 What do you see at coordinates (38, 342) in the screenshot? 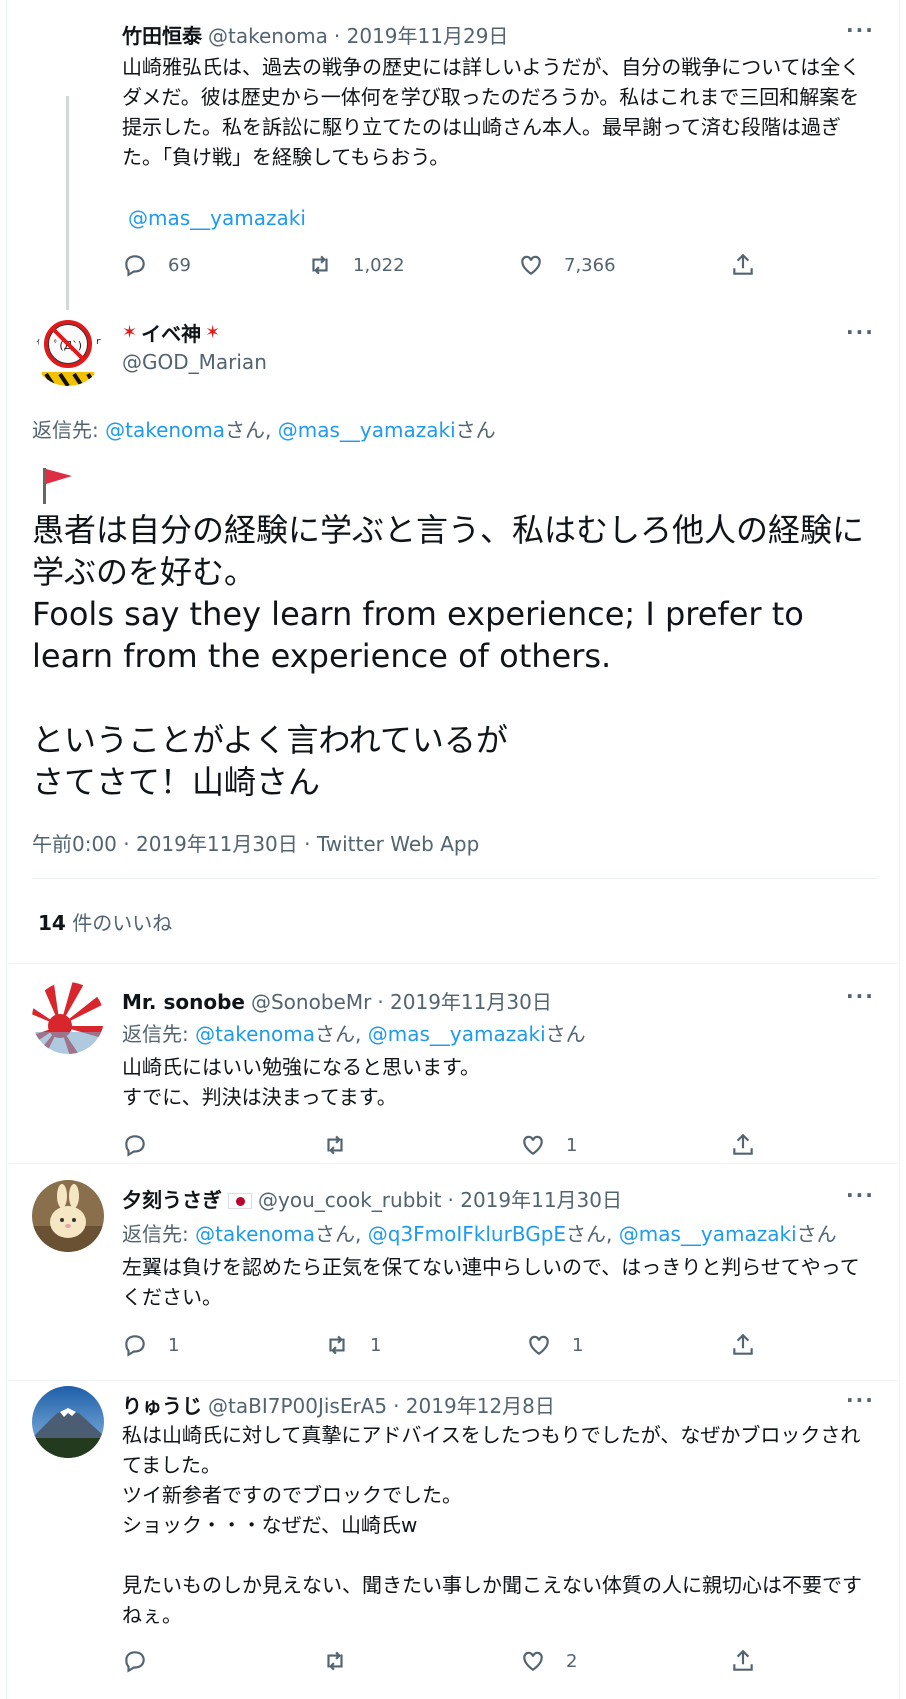
I see `svg-text: ｨ` at bounding box center [38, 342].